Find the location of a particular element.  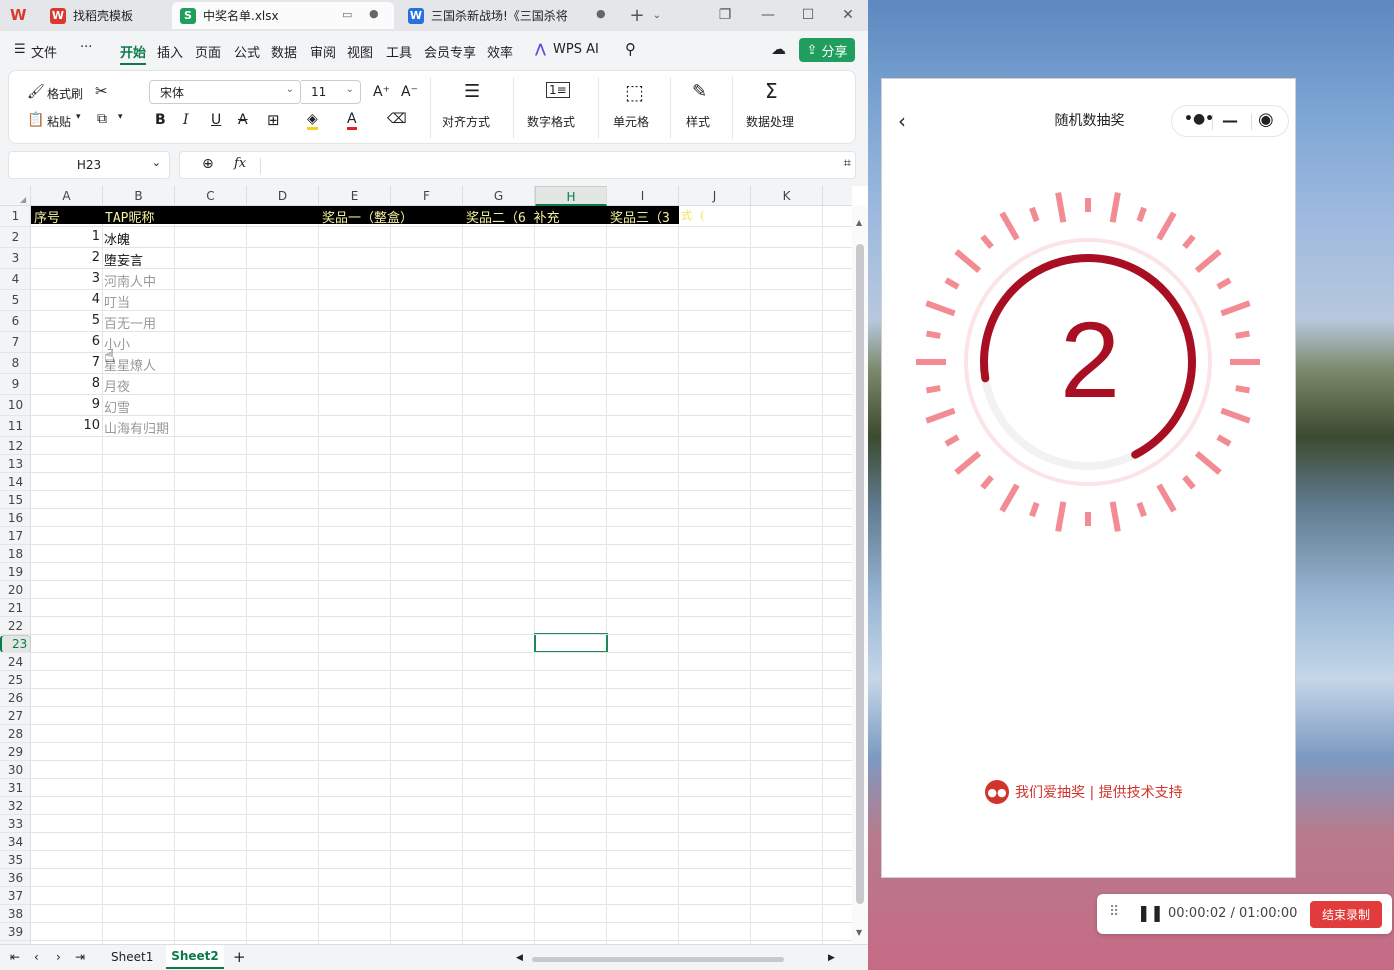

tab-word-doc: W 三国杀新战场!《三国杀将 ● is located at coordinates (510, 15).